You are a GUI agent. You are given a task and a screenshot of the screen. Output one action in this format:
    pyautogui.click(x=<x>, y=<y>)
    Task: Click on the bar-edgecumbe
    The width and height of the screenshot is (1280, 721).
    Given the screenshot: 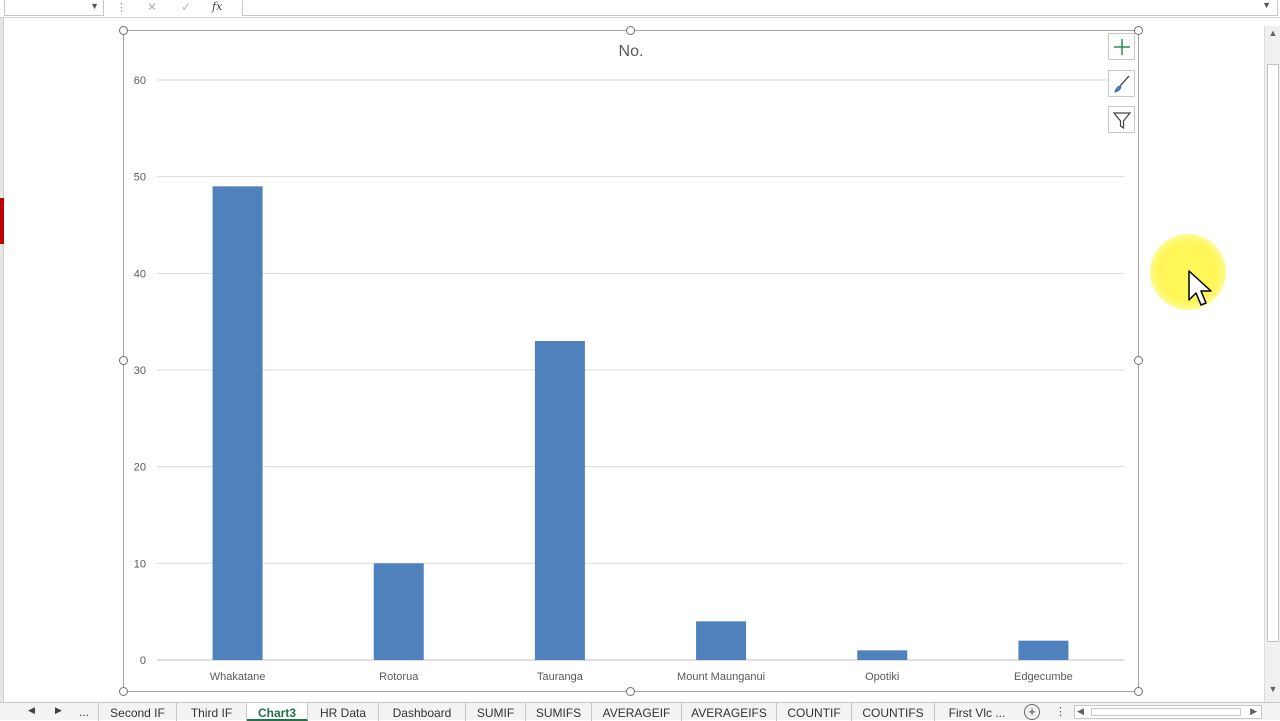 What is the action you would take?
    pyautogui.click(x=1043, y=650)
    